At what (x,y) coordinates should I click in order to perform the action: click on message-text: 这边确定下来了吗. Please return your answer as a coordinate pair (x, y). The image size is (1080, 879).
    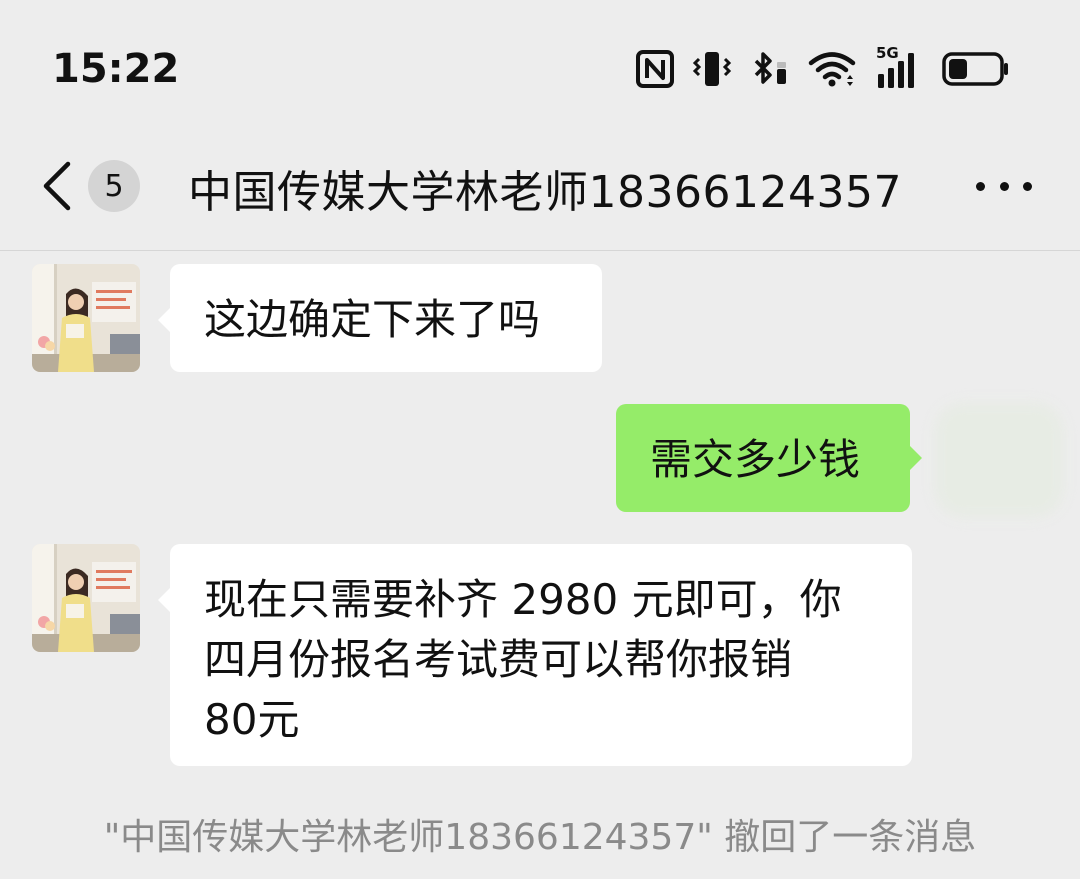
    Looking at the image, I should click on (372, 319).